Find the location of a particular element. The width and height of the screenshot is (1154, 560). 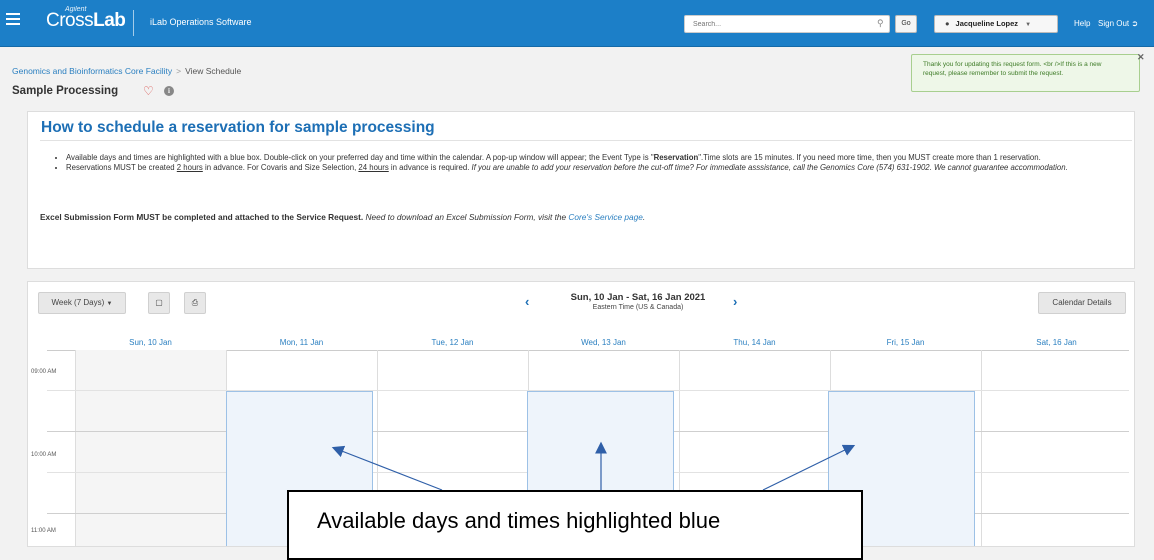

brand-cross: Cross is located at coordinates (70, 20).